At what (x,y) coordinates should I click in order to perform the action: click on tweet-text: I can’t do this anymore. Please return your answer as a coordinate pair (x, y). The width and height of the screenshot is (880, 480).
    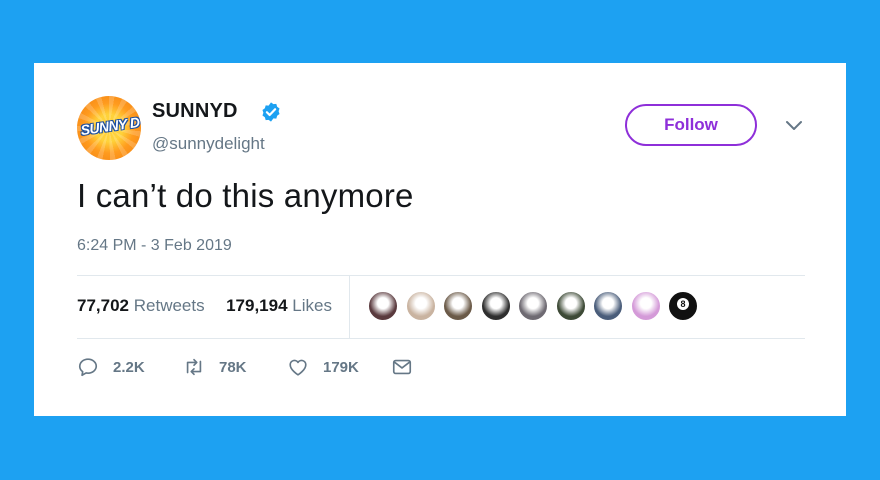
    Looking at the image, I should click on (245, 195).